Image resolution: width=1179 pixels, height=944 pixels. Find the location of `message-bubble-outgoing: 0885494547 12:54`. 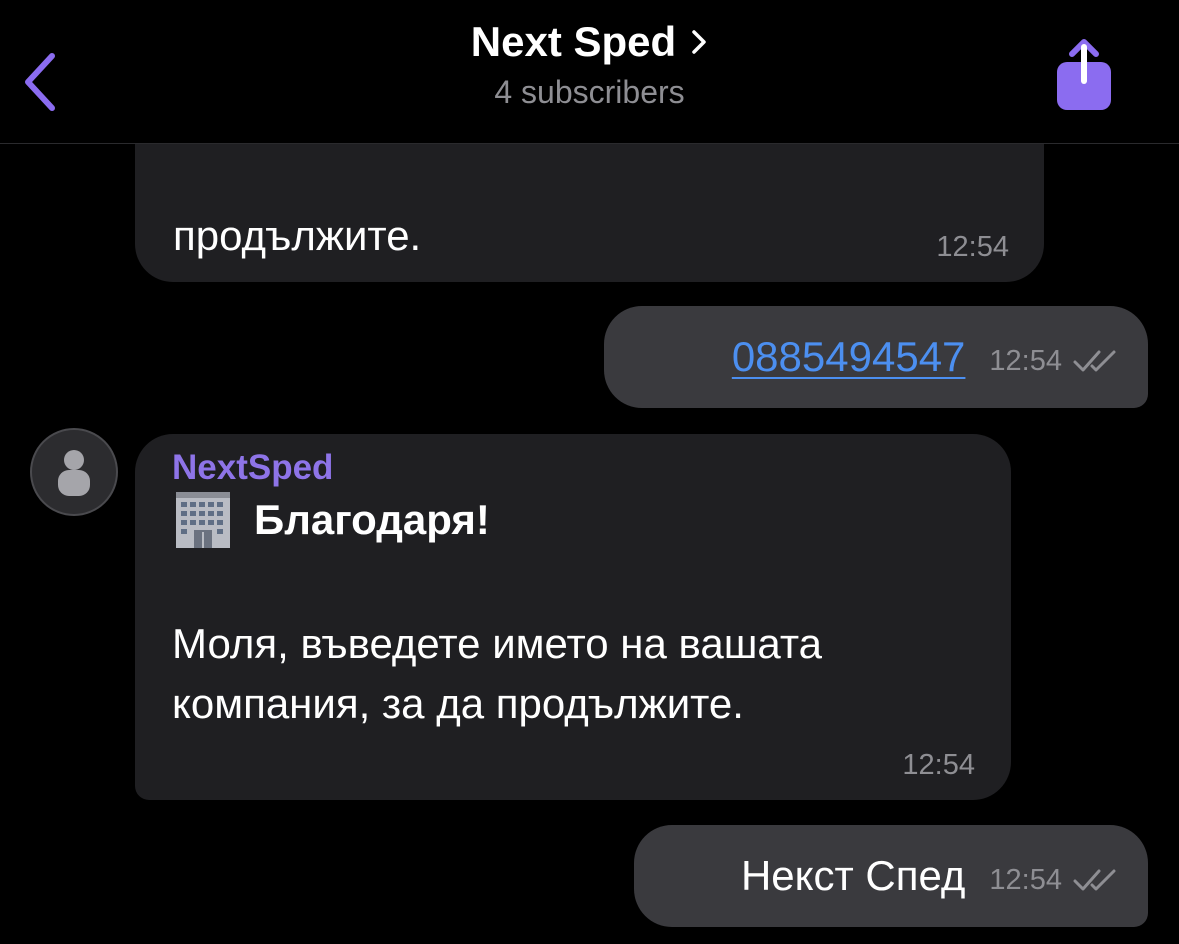

message-bubble-outgoing: 0885494547 12:54 is located at coordinates (876, 357).